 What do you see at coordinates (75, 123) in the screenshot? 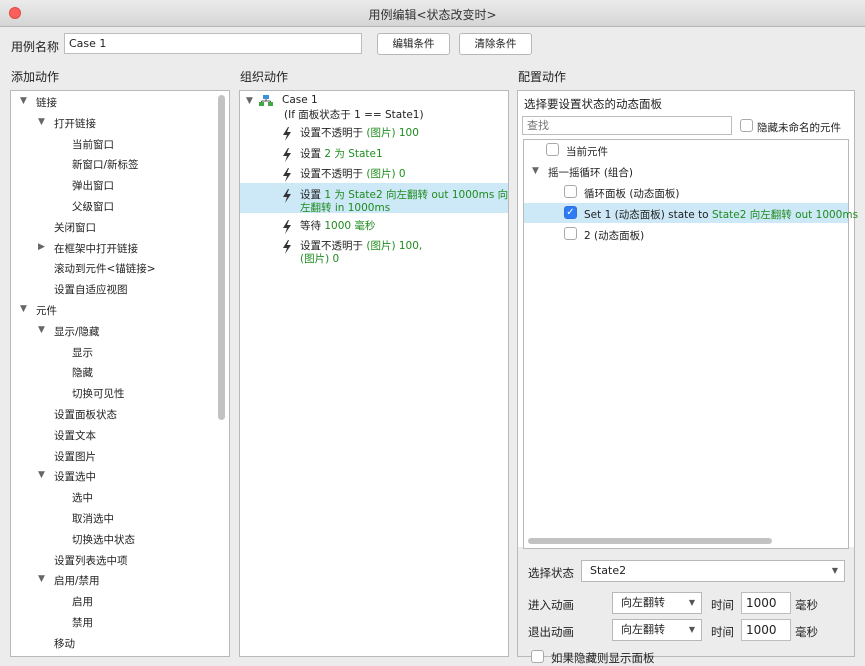
I see `action-tree-item: 打开链接` at bounding box center [75, 123].